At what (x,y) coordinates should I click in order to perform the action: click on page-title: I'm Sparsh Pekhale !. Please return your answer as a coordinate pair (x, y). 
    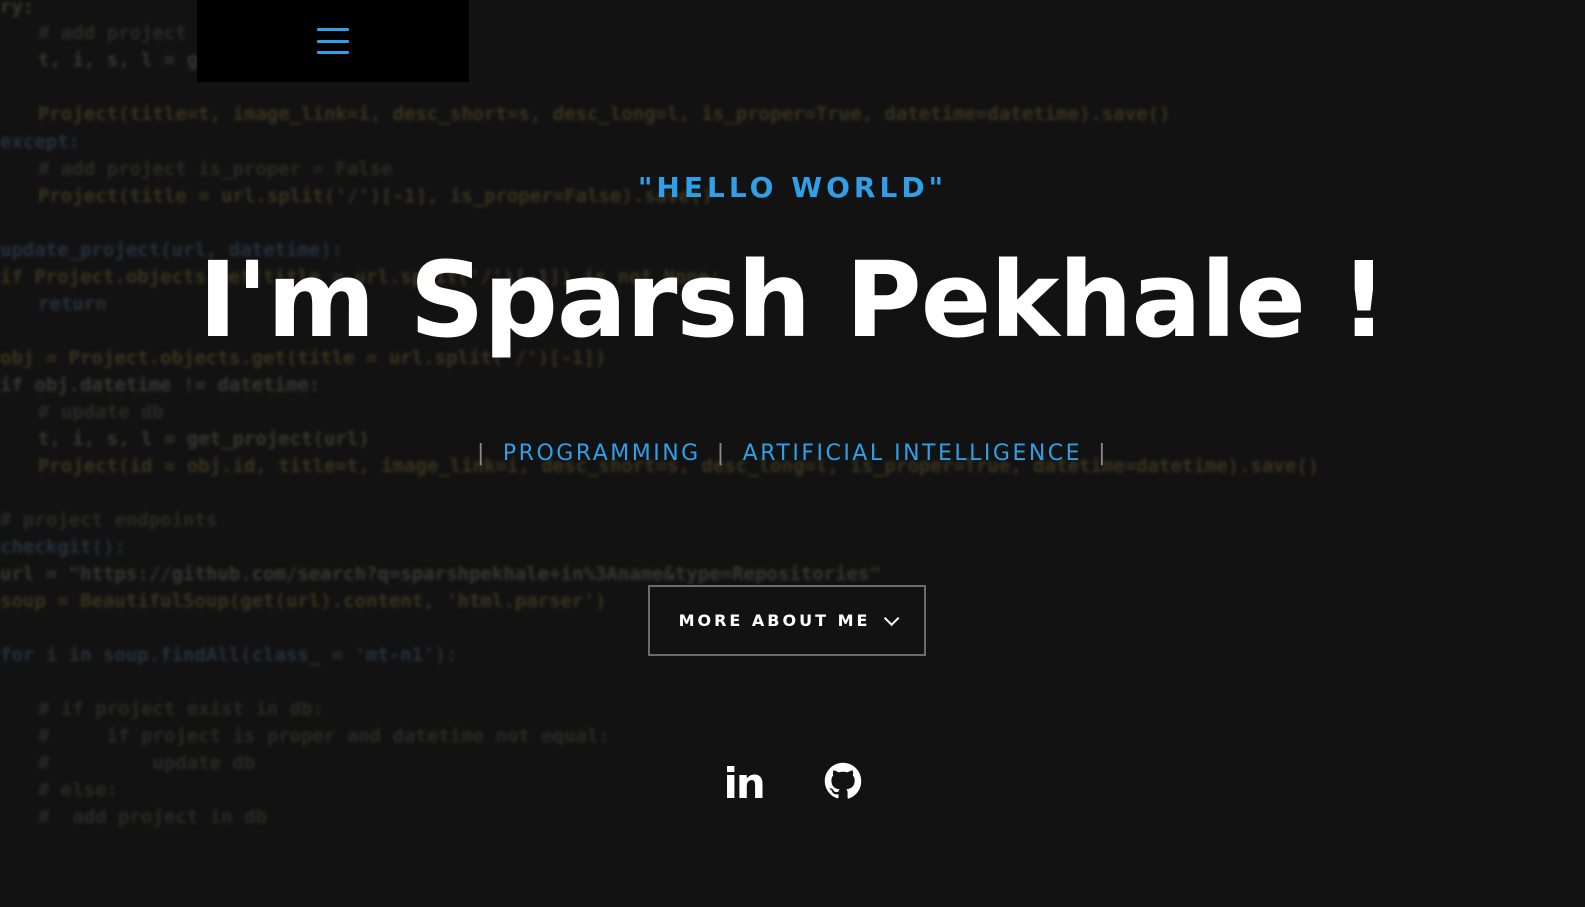
    Looking at the image, I should click on (792, 300).